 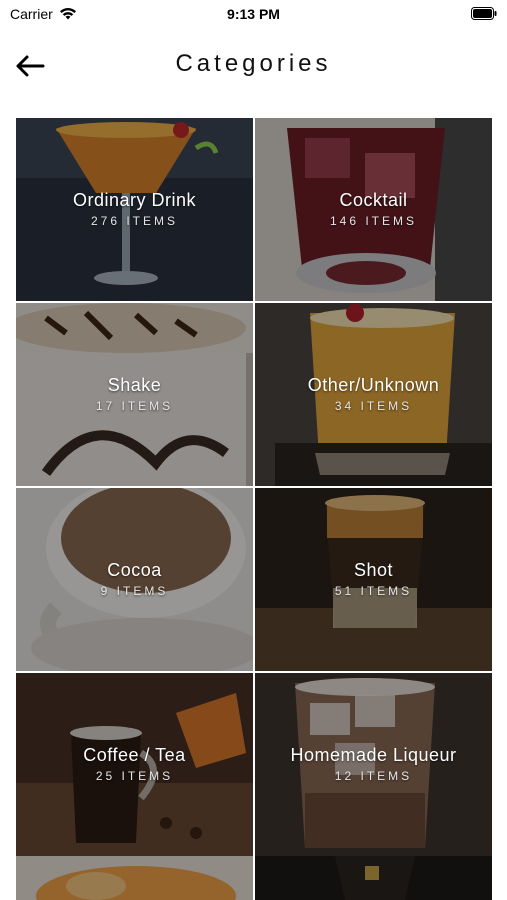 What do you see at coordinates (134, 406) in the screenshot?
I see `category-count: 17 ITEMS` at bounding box center [134, 406].